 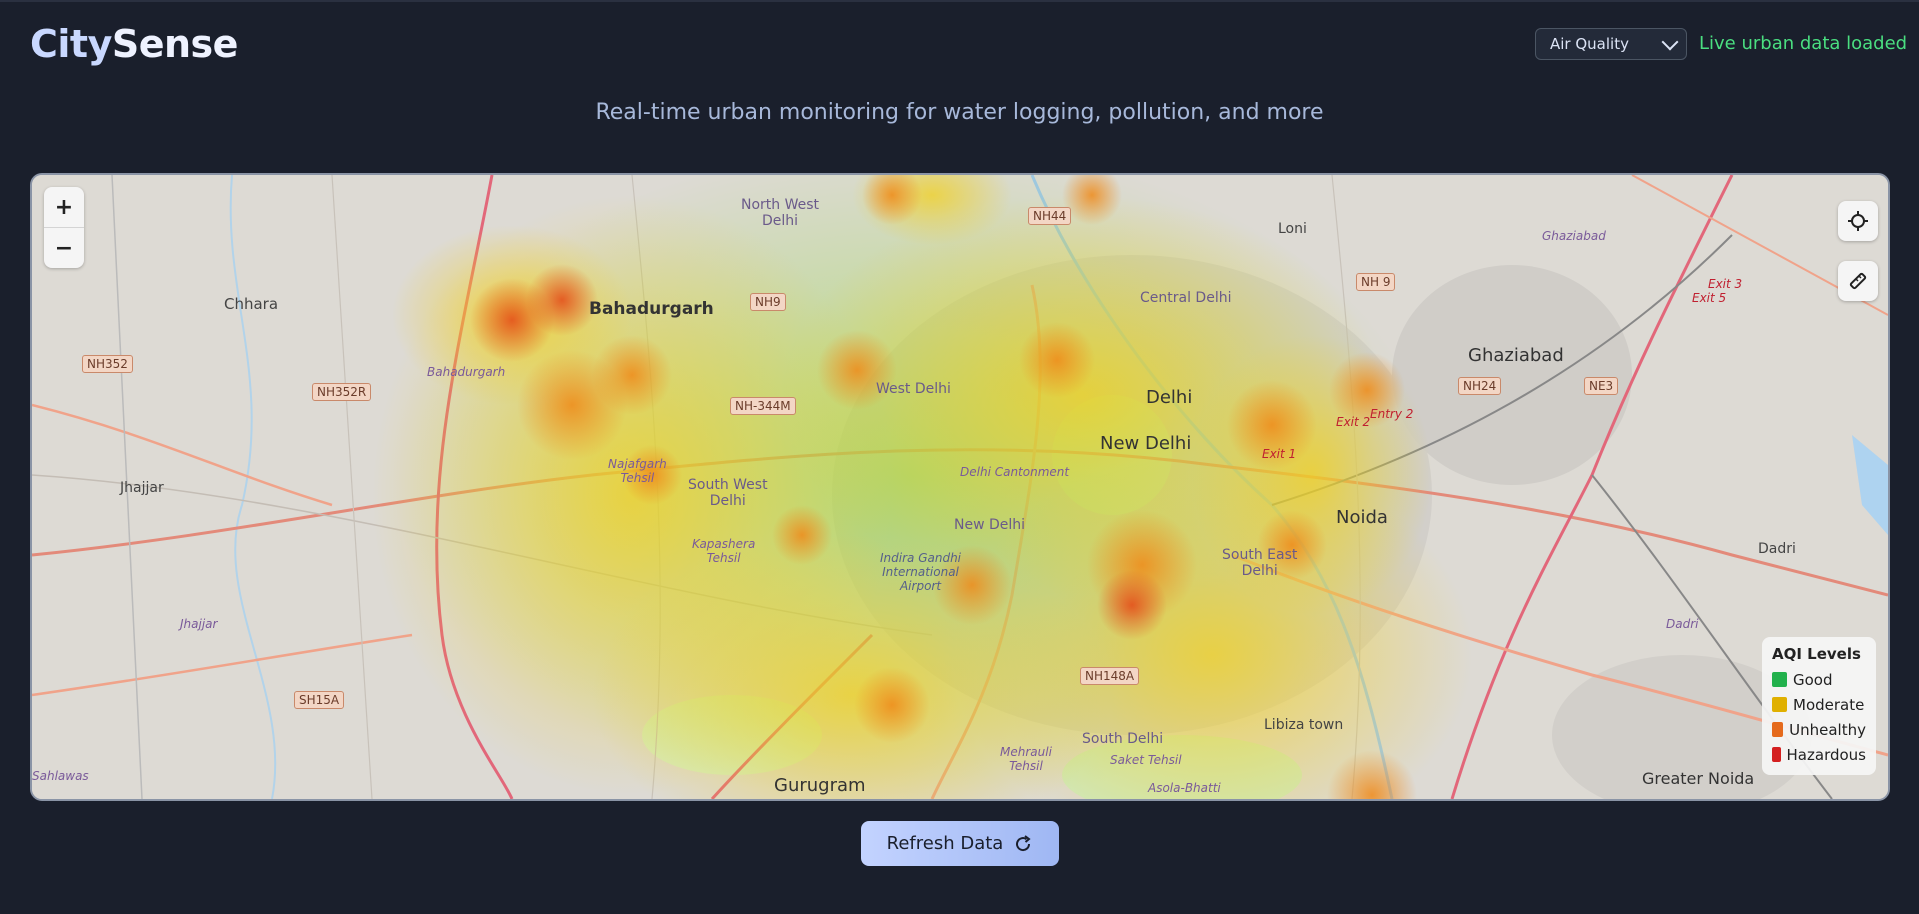 I want to click on crosshair-icon, so click(x=1858, y=221).